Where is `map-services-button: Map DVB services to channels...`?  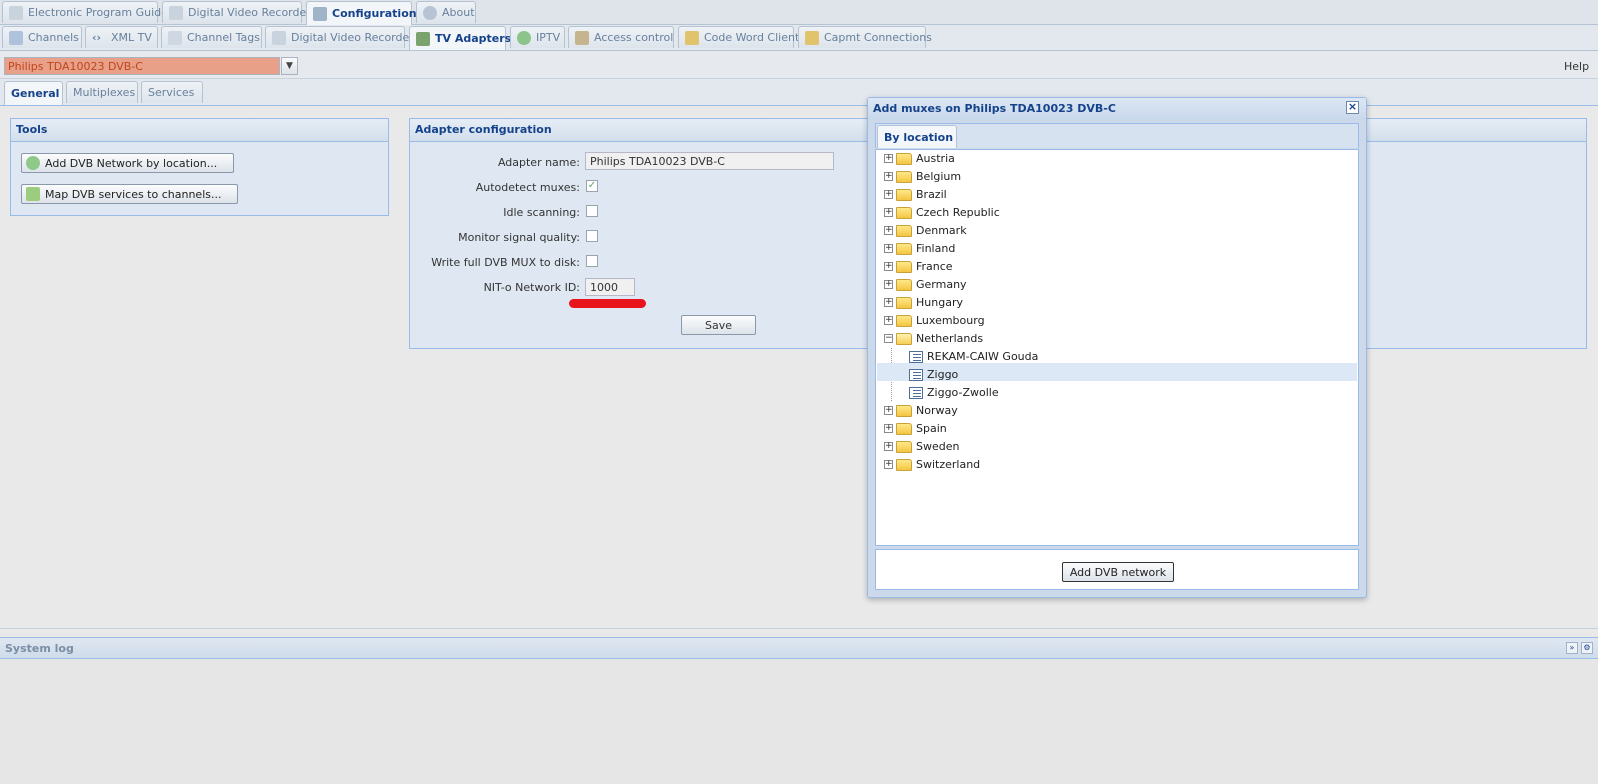 map-services-button: Map DVB services to channels... is located at coordinates (129, 194).